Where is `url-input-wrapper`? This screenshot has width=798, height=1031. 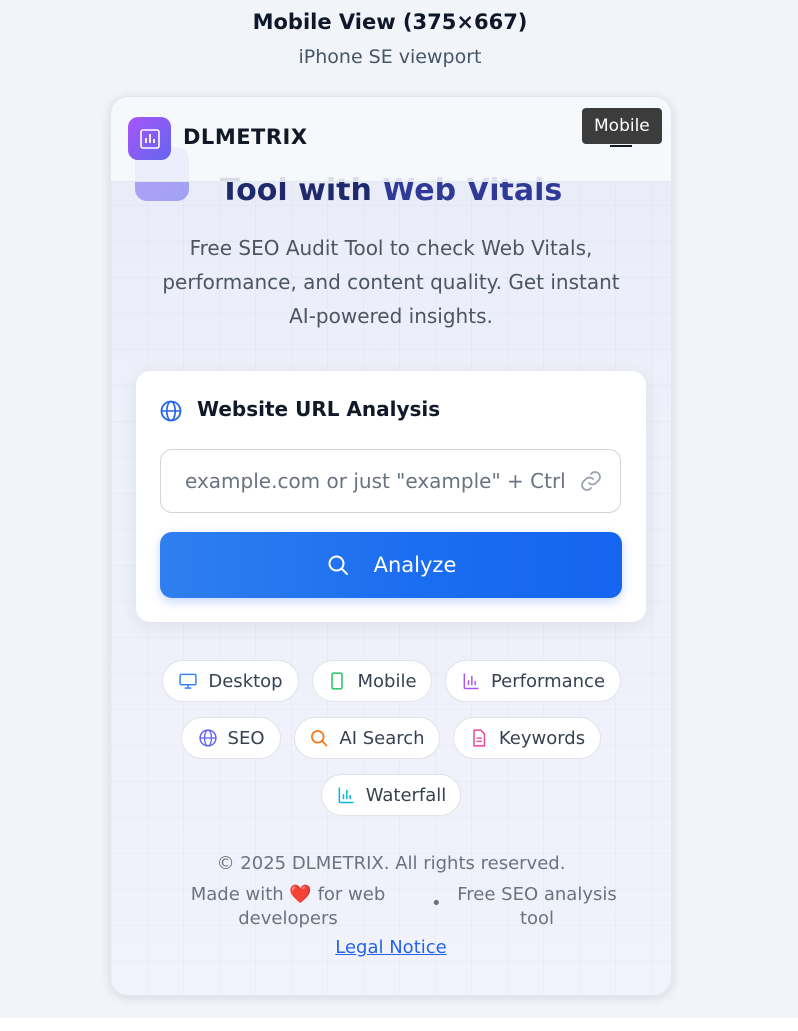
url-input-wrapper is located at coordinates (390, 481).